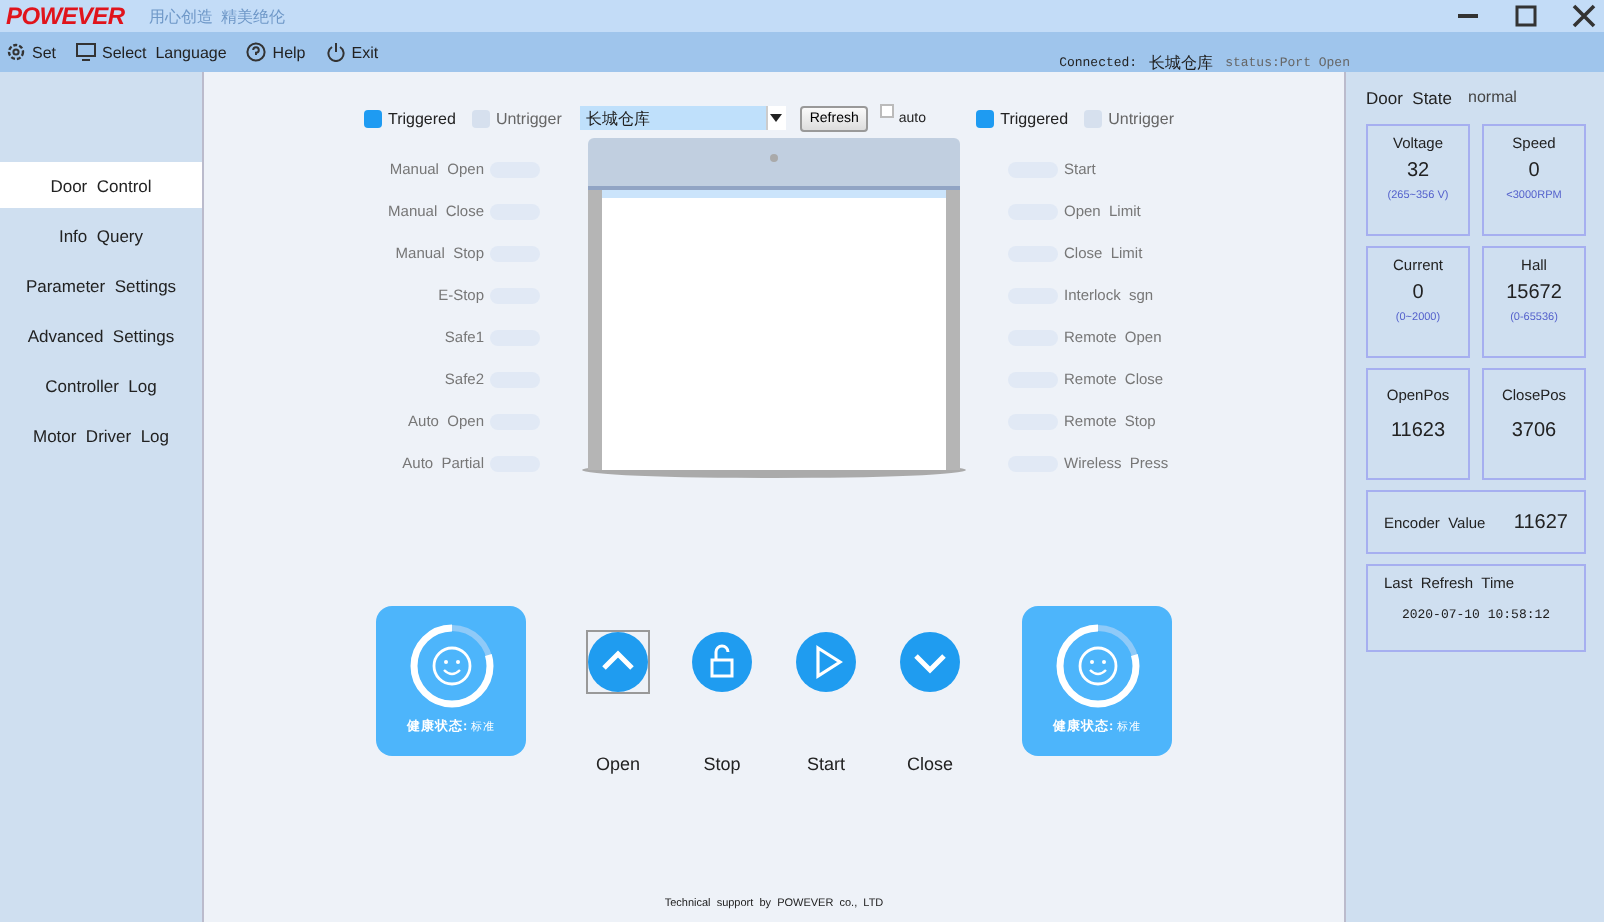  What do you see at coordinates (1181, 62) in the screenshot?
I see `connected-site: 长城仓库` at bounding box center [1181, 62].